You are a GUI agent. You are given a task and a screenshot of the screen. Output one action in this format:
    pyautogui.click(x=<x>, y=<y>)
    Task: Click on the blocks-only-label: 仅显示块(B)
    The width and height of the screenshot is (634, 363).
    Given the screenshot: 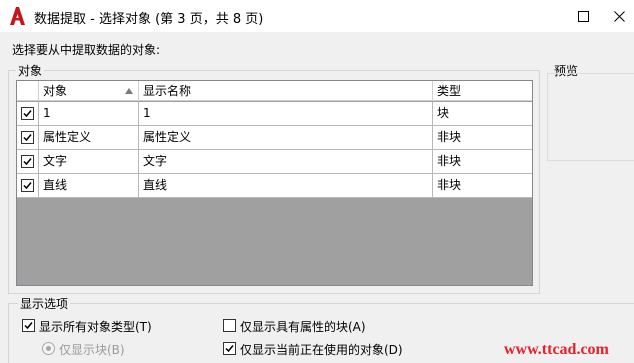 What is the action you would take?
    pyautogui.click(x=92, y=350)
    